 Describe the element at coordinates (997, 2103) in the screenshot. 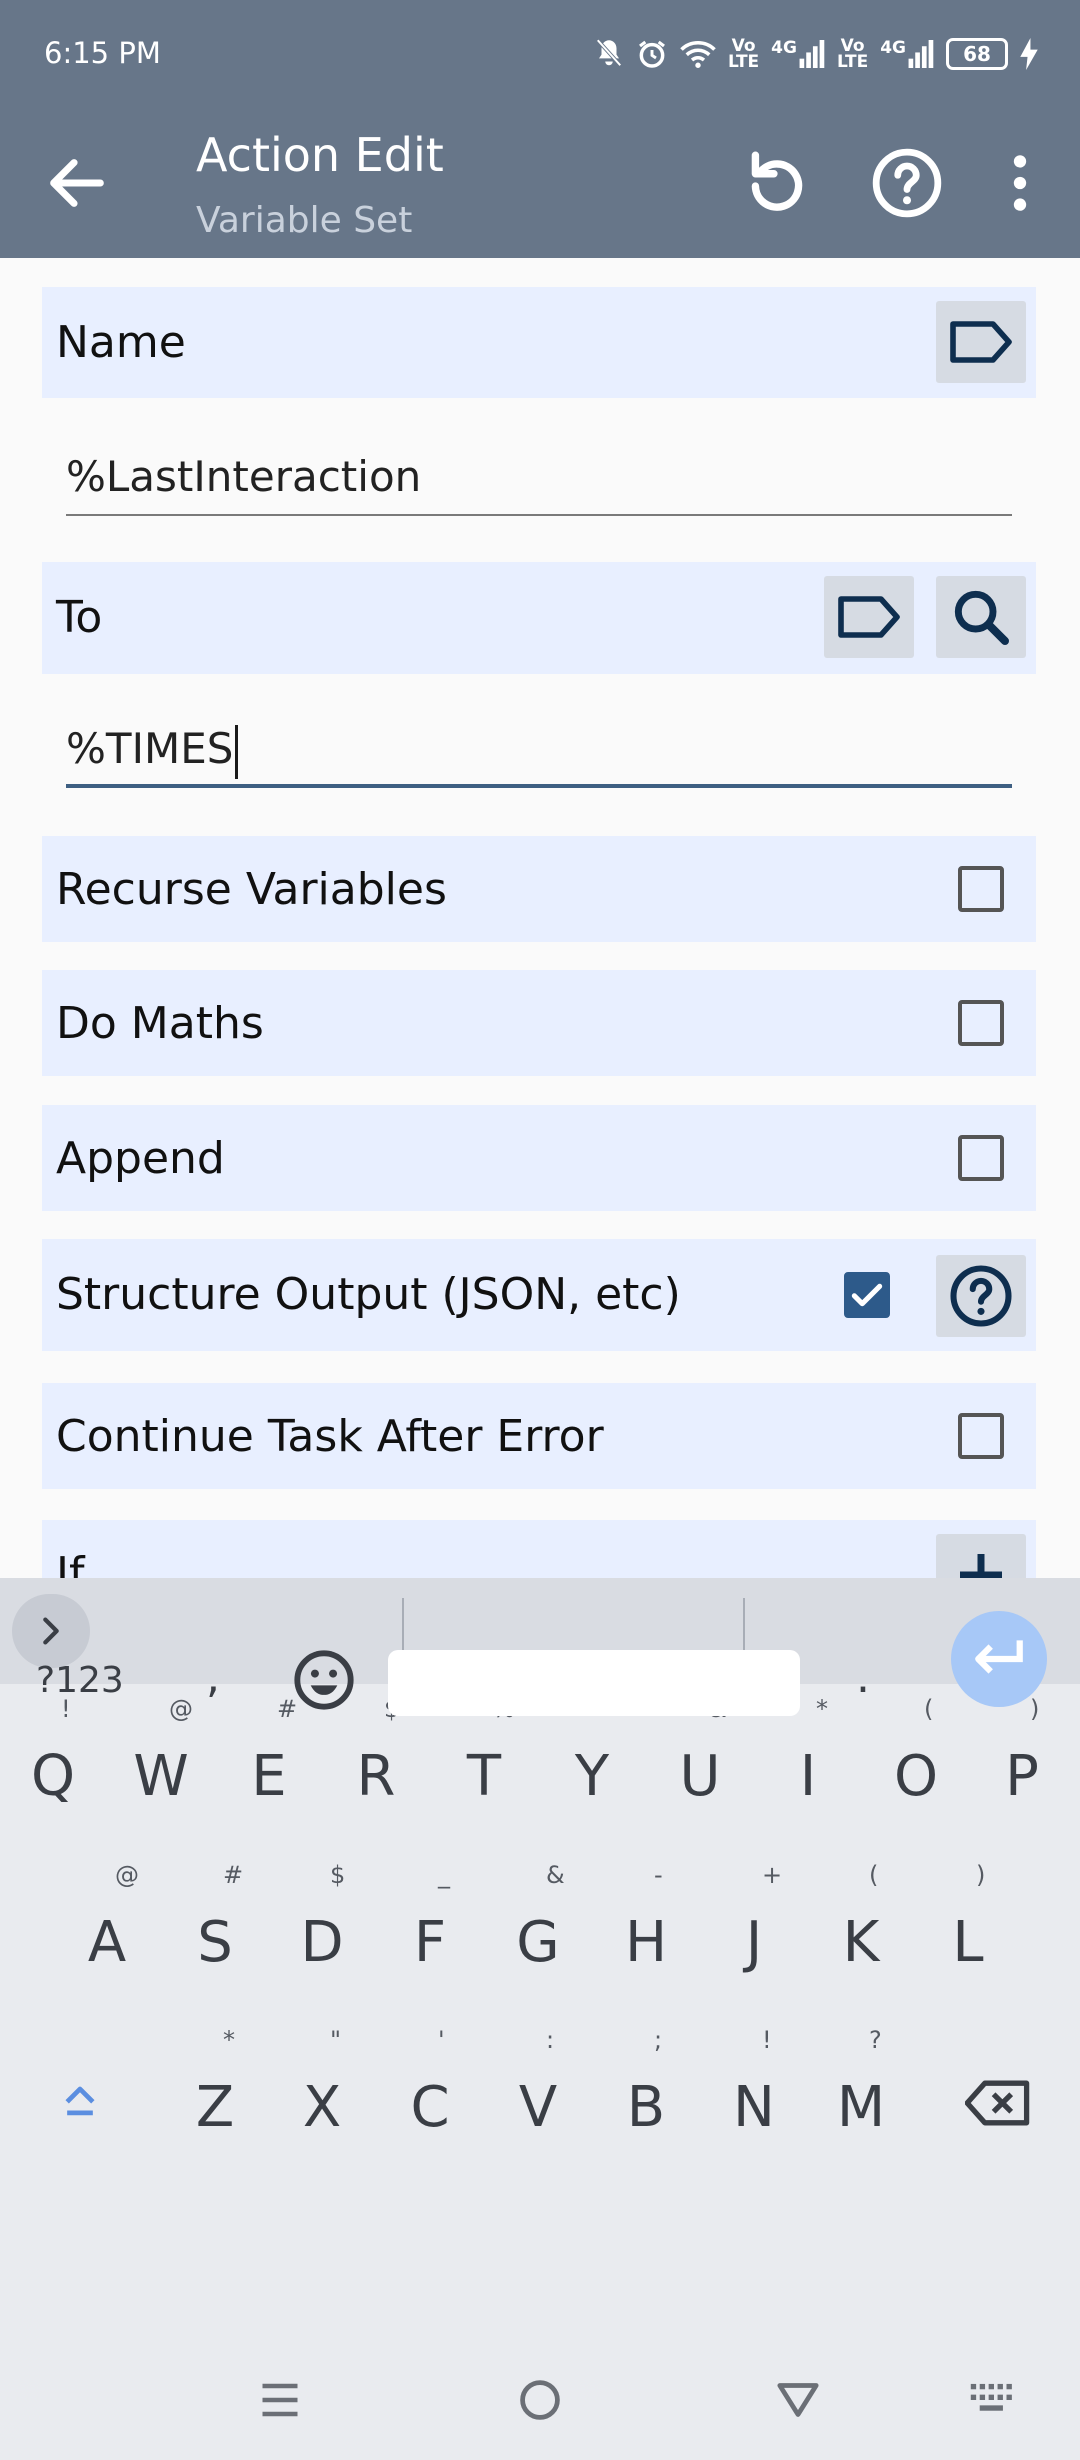

I see `backspace-icon` at that location.